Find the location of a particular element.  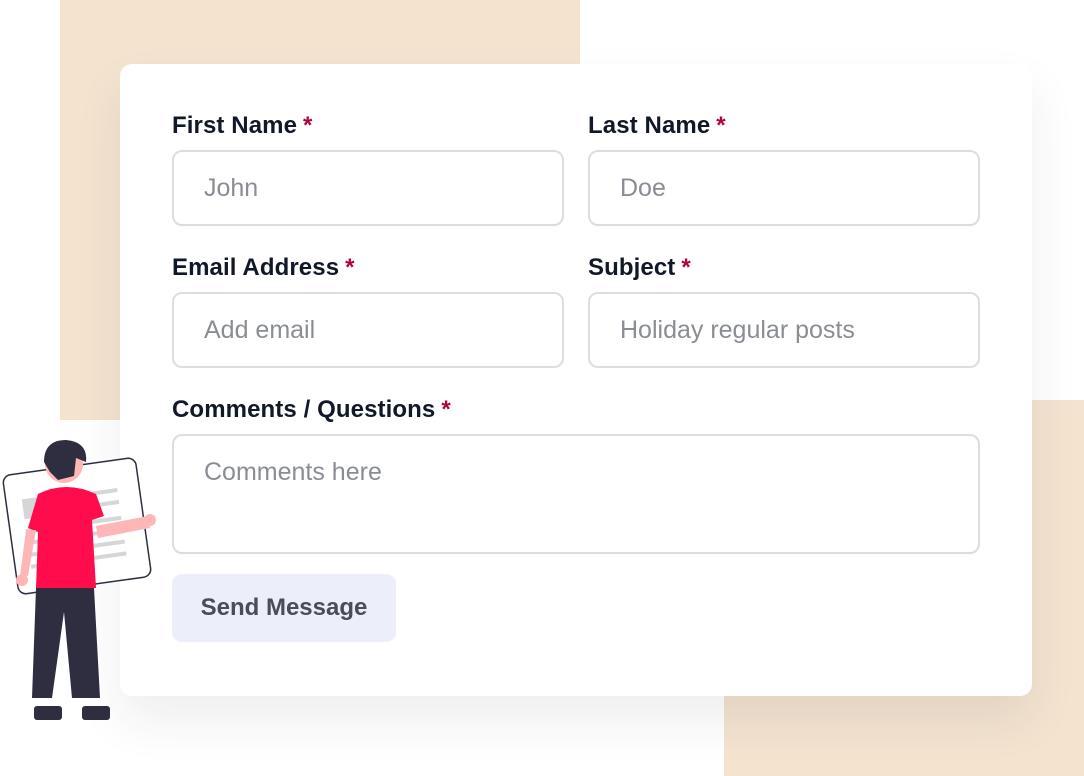

comments-label: Comments / Questions * is located at coordinates (311, 410).